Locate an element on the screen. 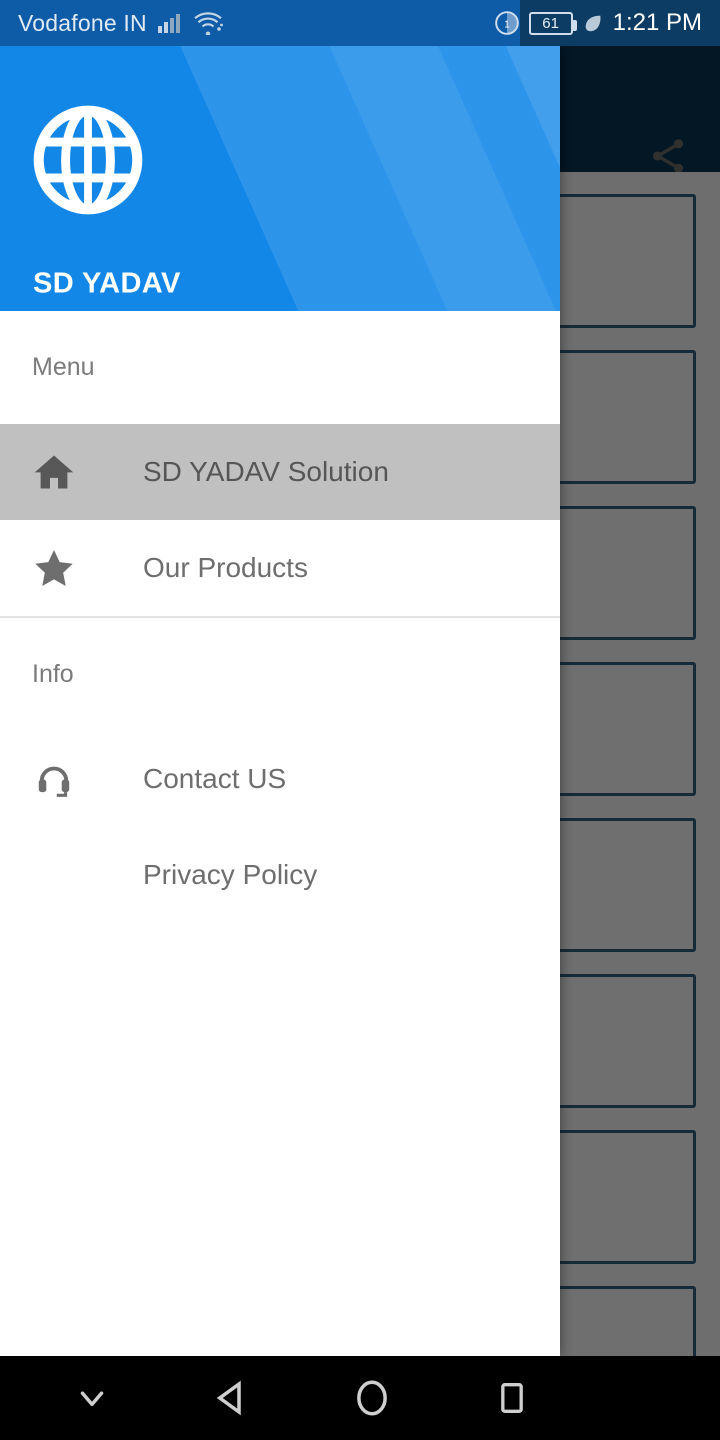 The width and height of the screenshot is (720, 1440). back-button is located at coordinates (232, 1398).